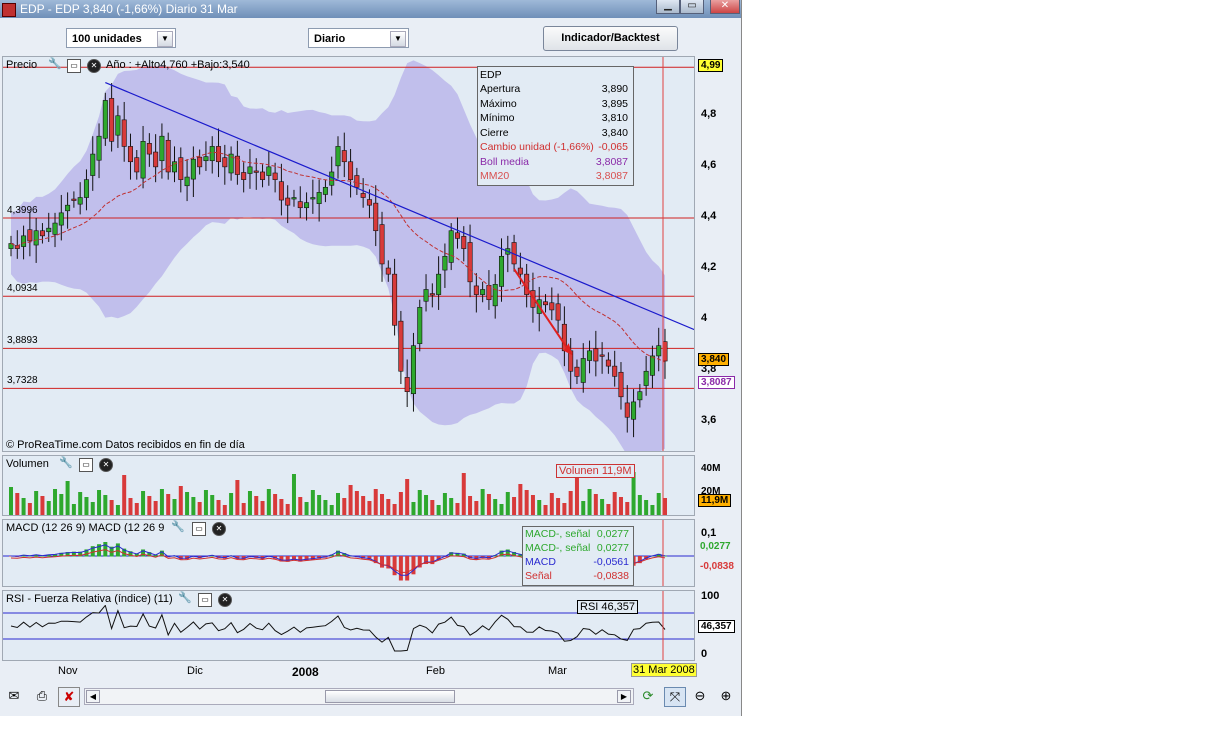 Image resolution: width=1205 pixels, height=736 pixels. Describe the element at coordinates (709, 267) in the screenshot. I see `price-tick: 4,2` at that location.